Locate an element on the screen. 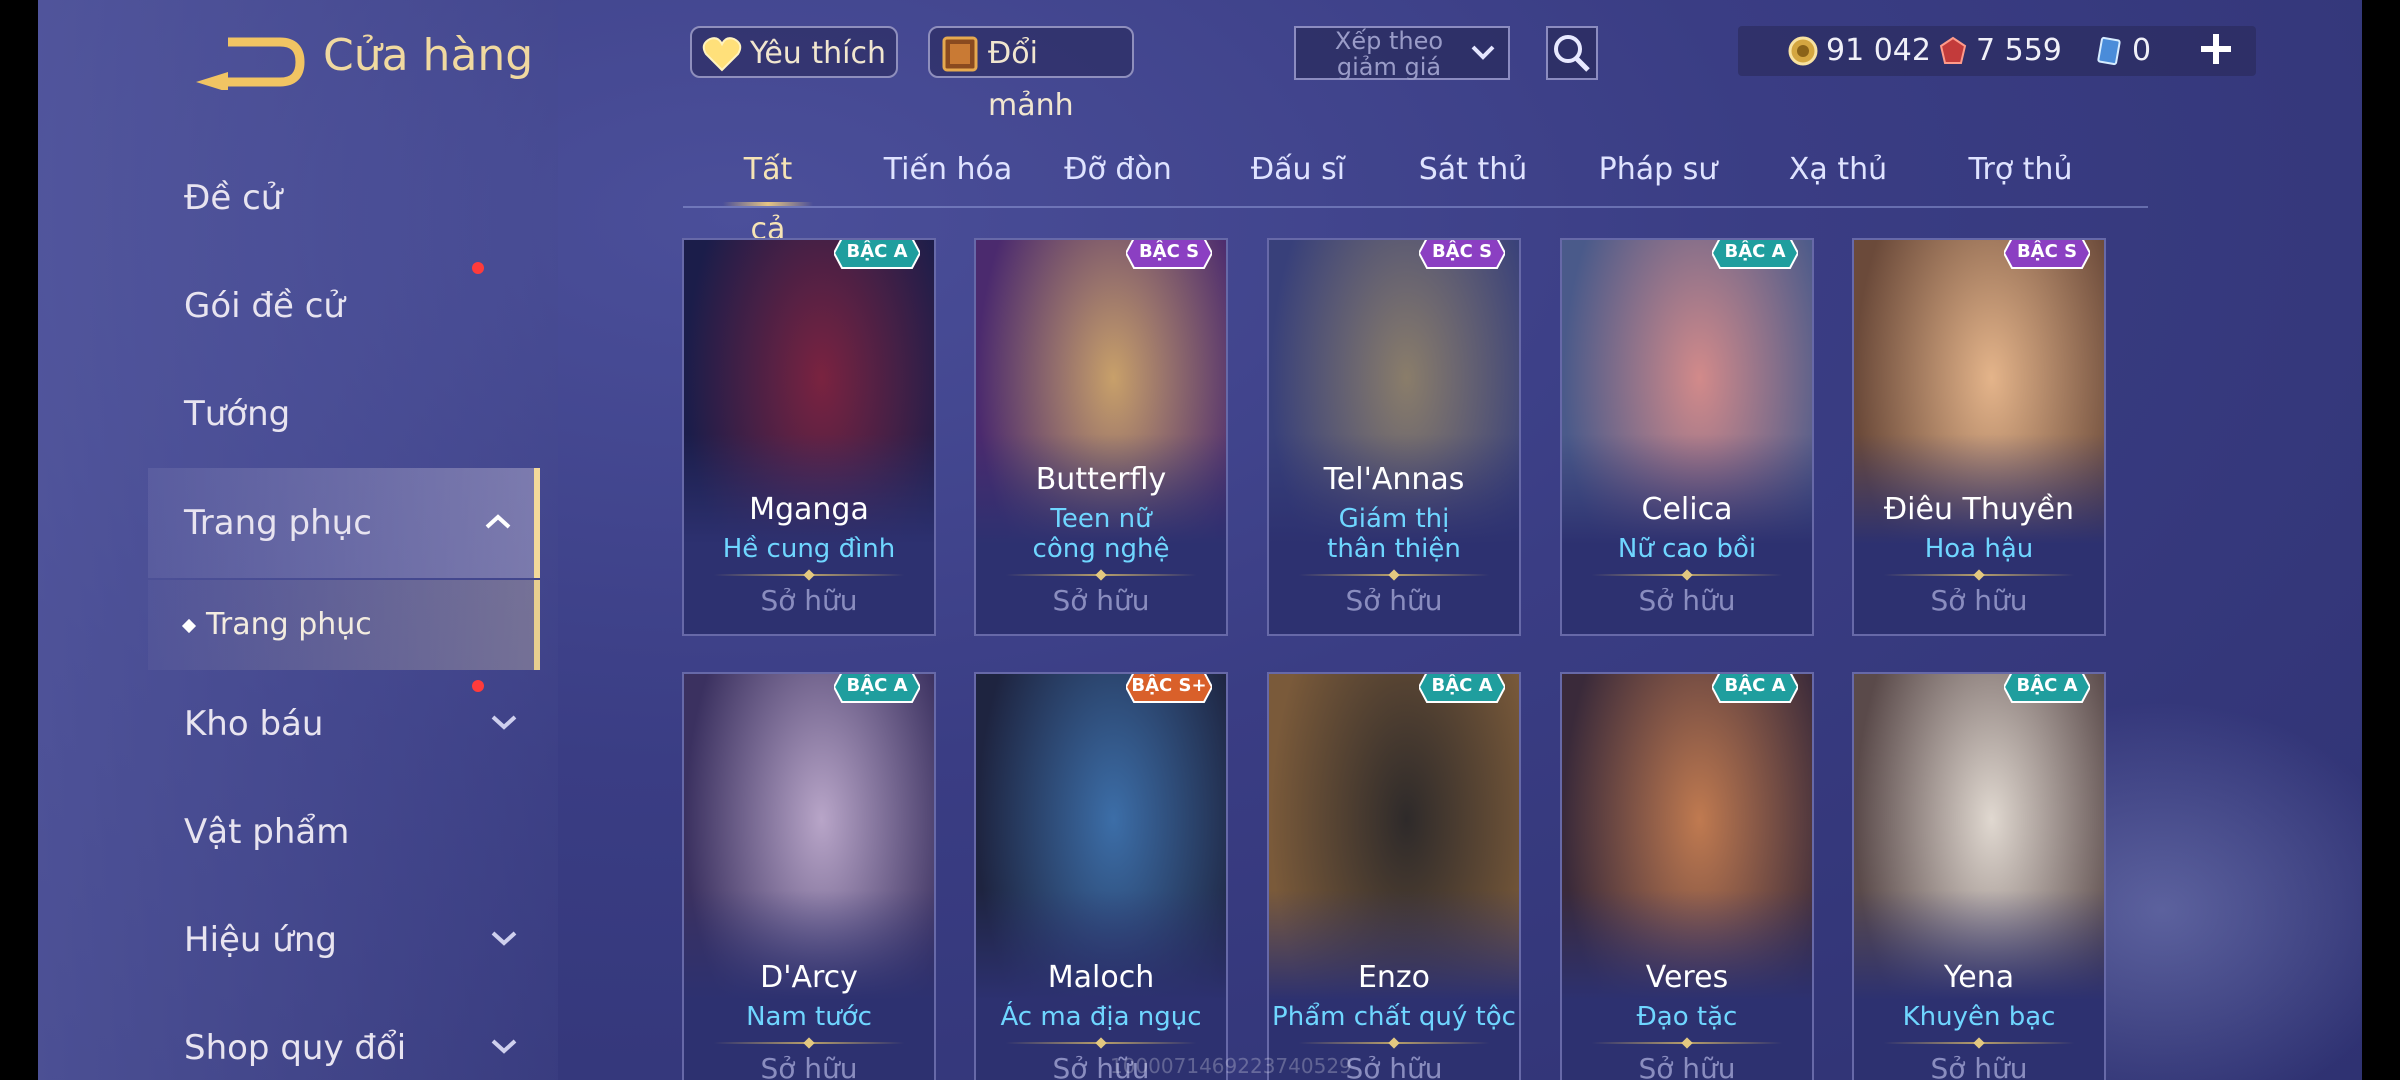 The height and width of the screenshot is (1080, 2400). rank-label: BẬC S is located at coordinates (1169, 251).